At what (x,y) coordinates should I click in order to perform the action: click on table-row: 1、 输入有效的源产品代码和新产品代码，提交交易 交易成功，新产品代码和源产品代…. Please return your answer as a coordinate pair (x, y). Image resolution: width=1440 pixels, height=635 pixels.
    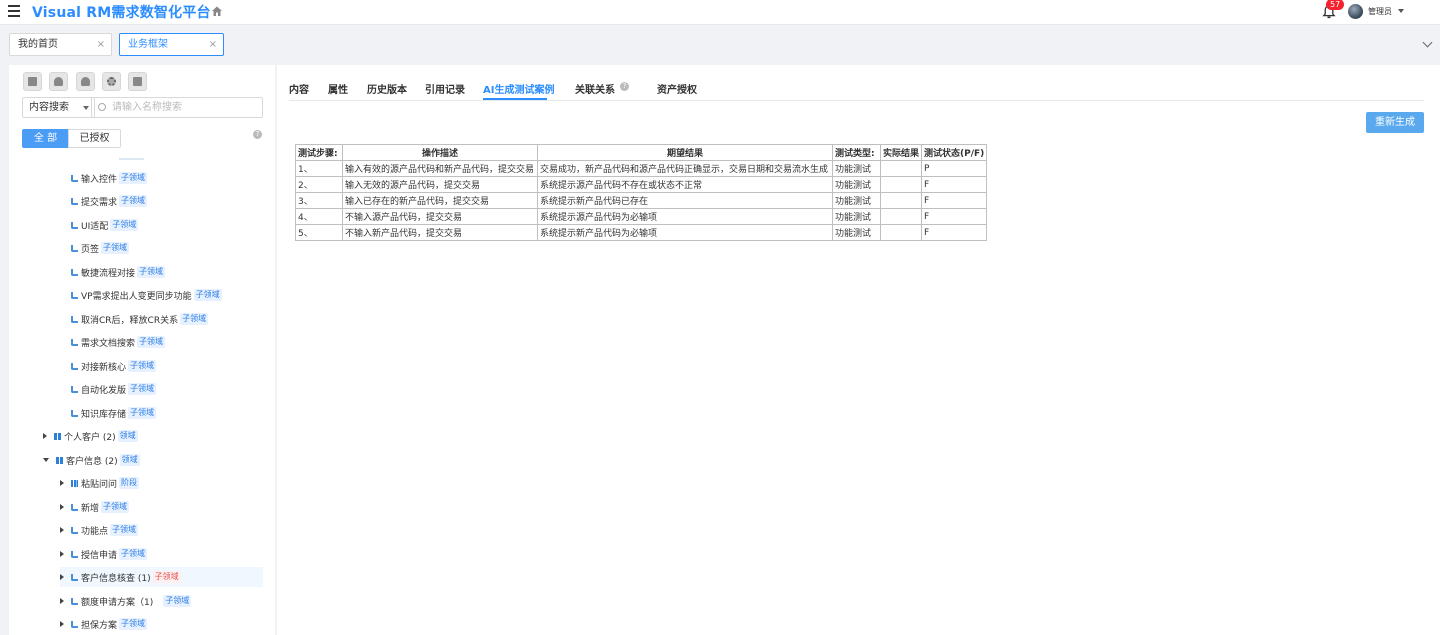
    Looking at the image, I should click on (641, 168).